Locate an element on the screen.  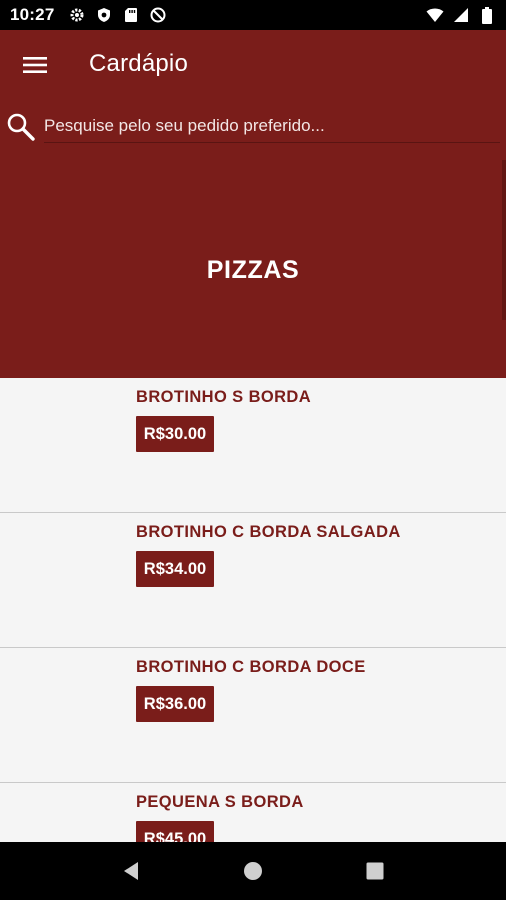
status-notification-icons is located at coordinates (117, 15).